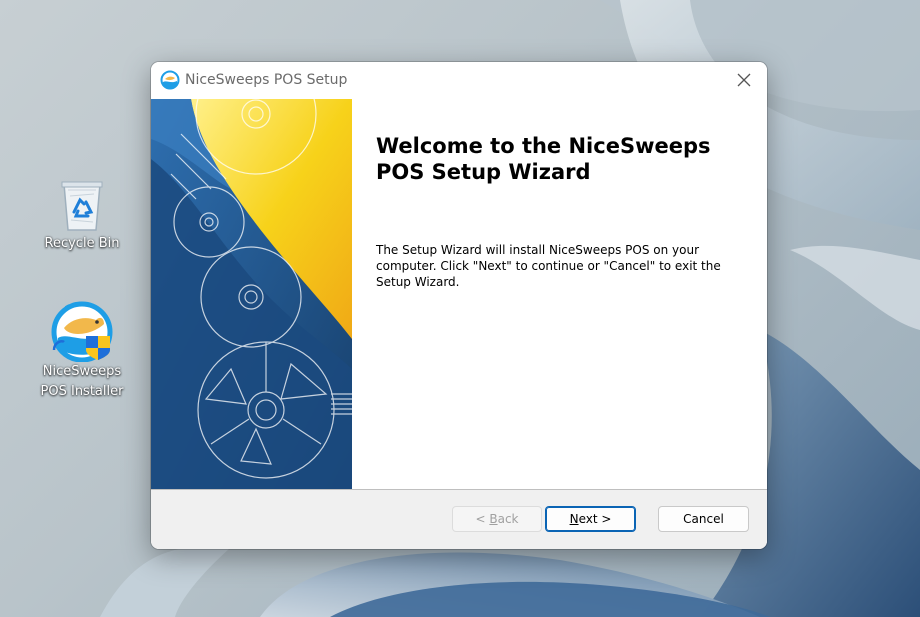 The width and height of the screenshot is (920, 617). I want to click on next-button-rest: ext >, so click(595, 519).